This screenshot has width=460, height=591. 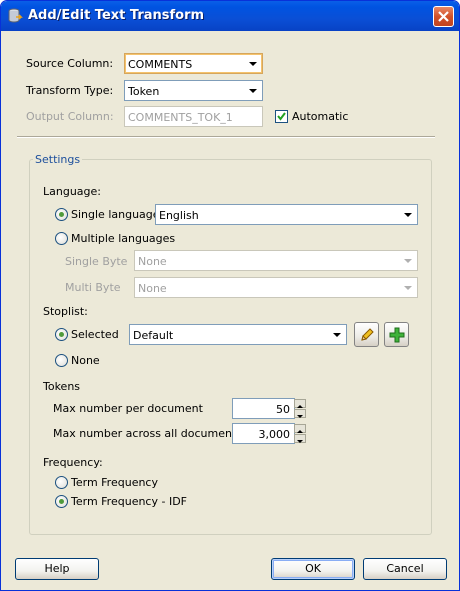 I want to click on single-byte-label: Single Byte, so click(x=96, y=261).